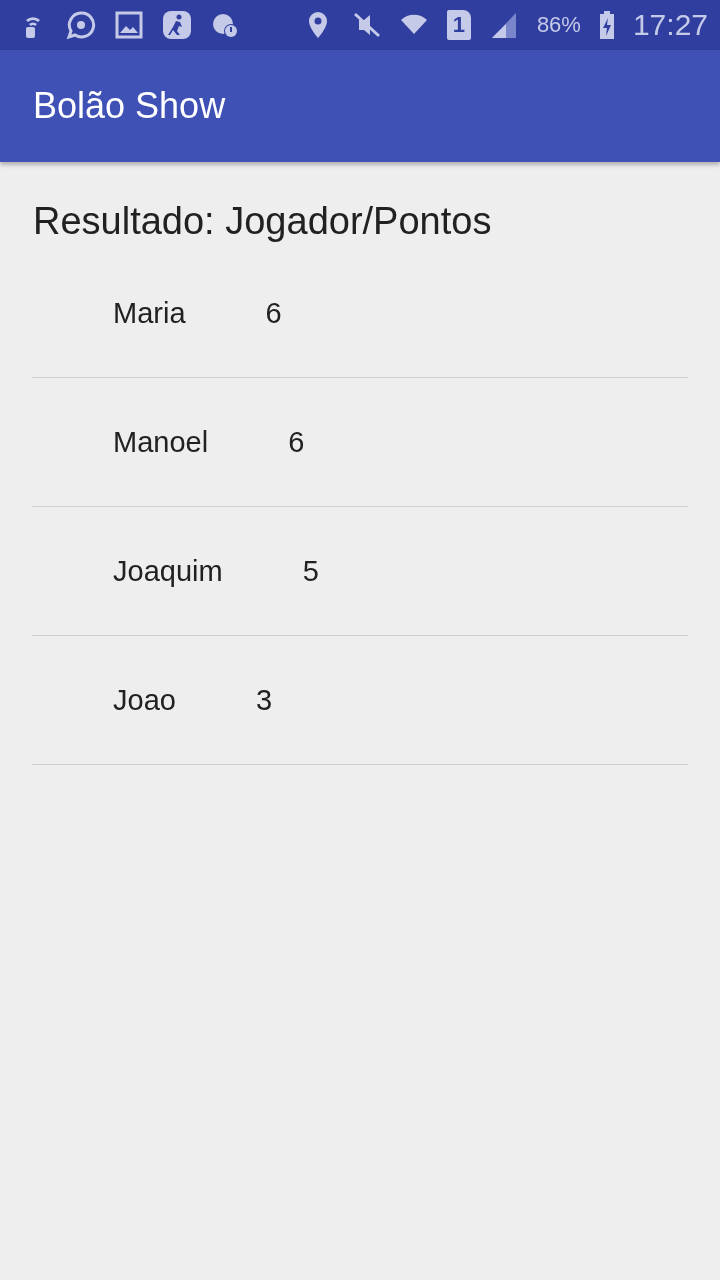 Image resolution: width=720 pixels, height=1280 pixels. I want to click on clock: 17:27, so click(670, 25).